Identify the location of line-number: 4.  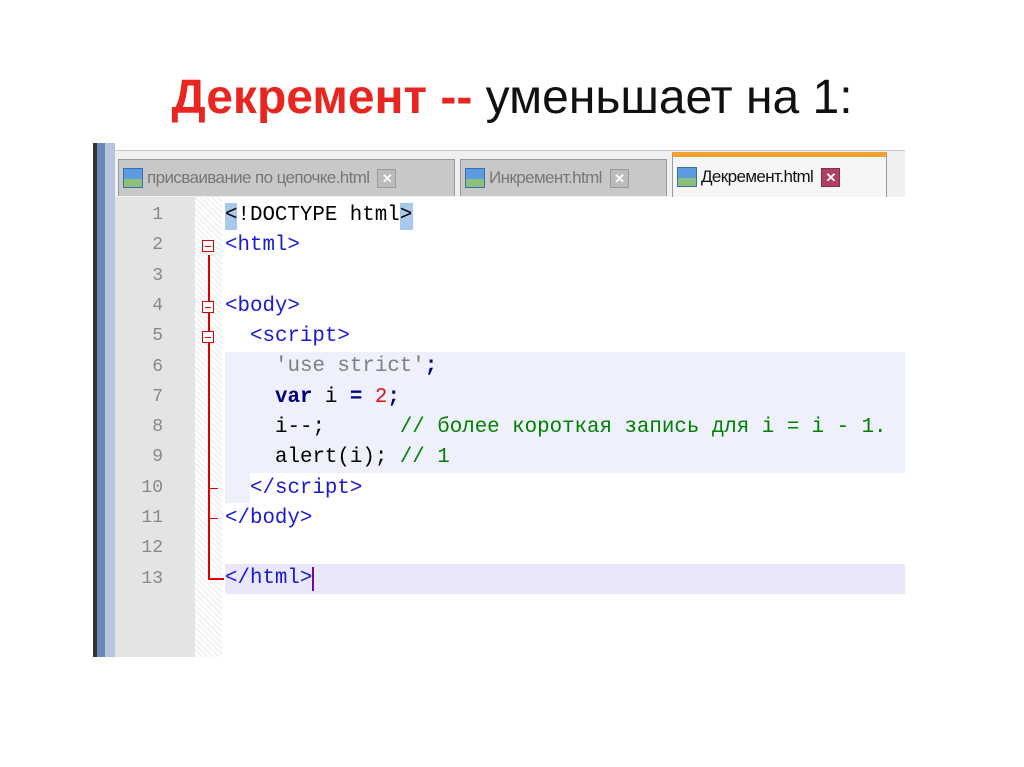
(157, 305).